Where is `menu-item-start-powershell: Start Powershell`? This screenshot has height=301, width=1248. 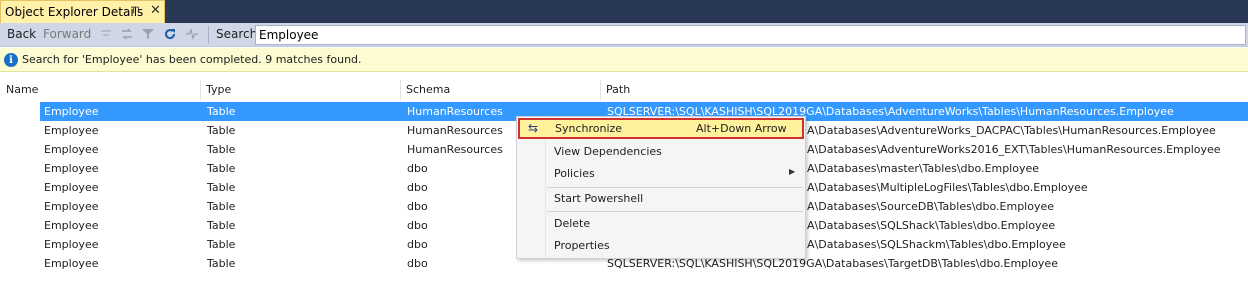
menu-item-start-powershell: Start Powershell is located at coordinates (661, 198).